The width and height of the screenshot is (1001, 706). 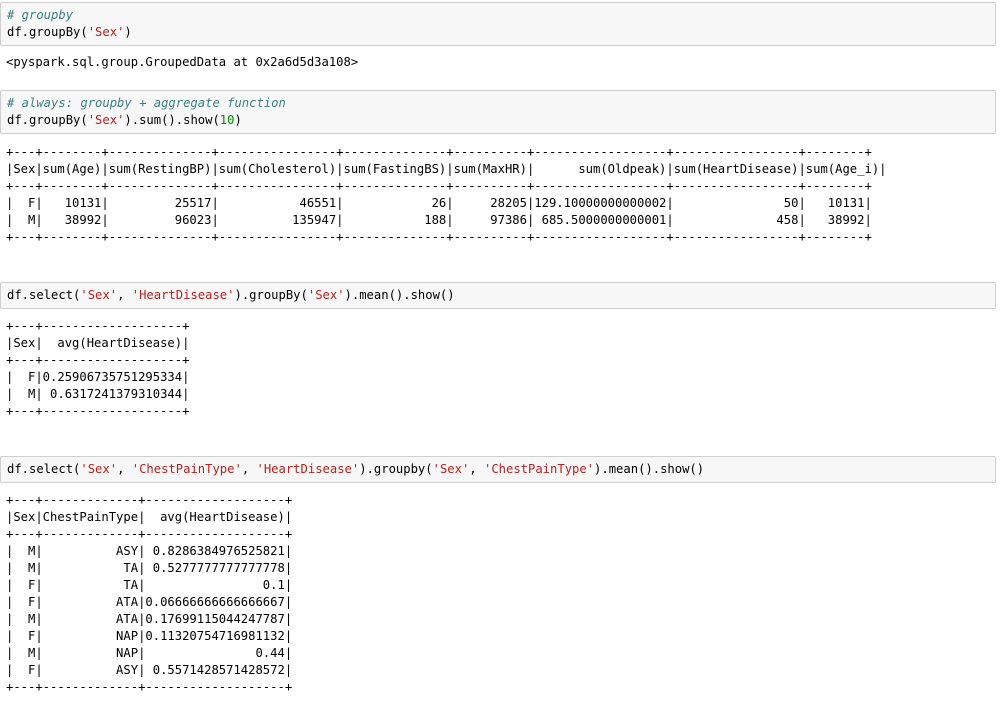 I want to click on code-token: 10, so click(x=227, y=120).